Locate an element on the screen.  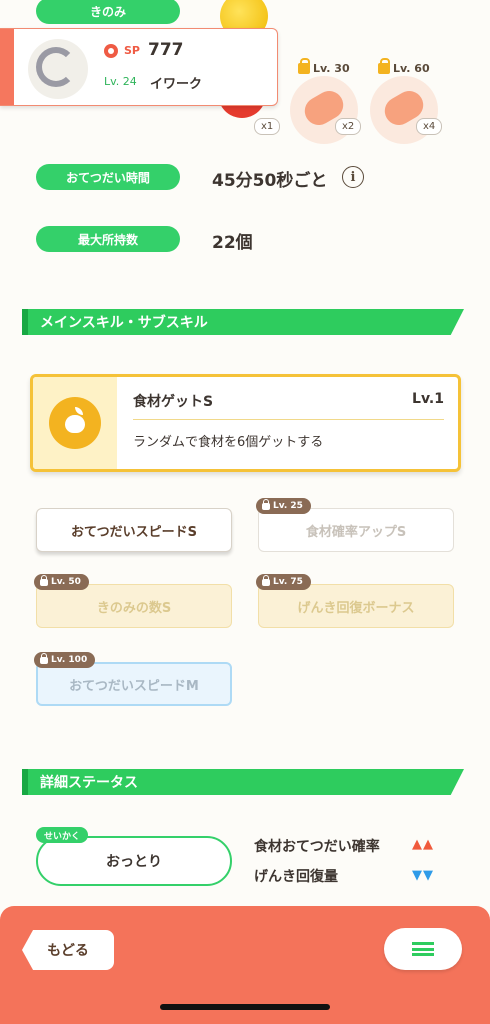
main-skill-level: Lv.1 is located at coordinates (428, 399).